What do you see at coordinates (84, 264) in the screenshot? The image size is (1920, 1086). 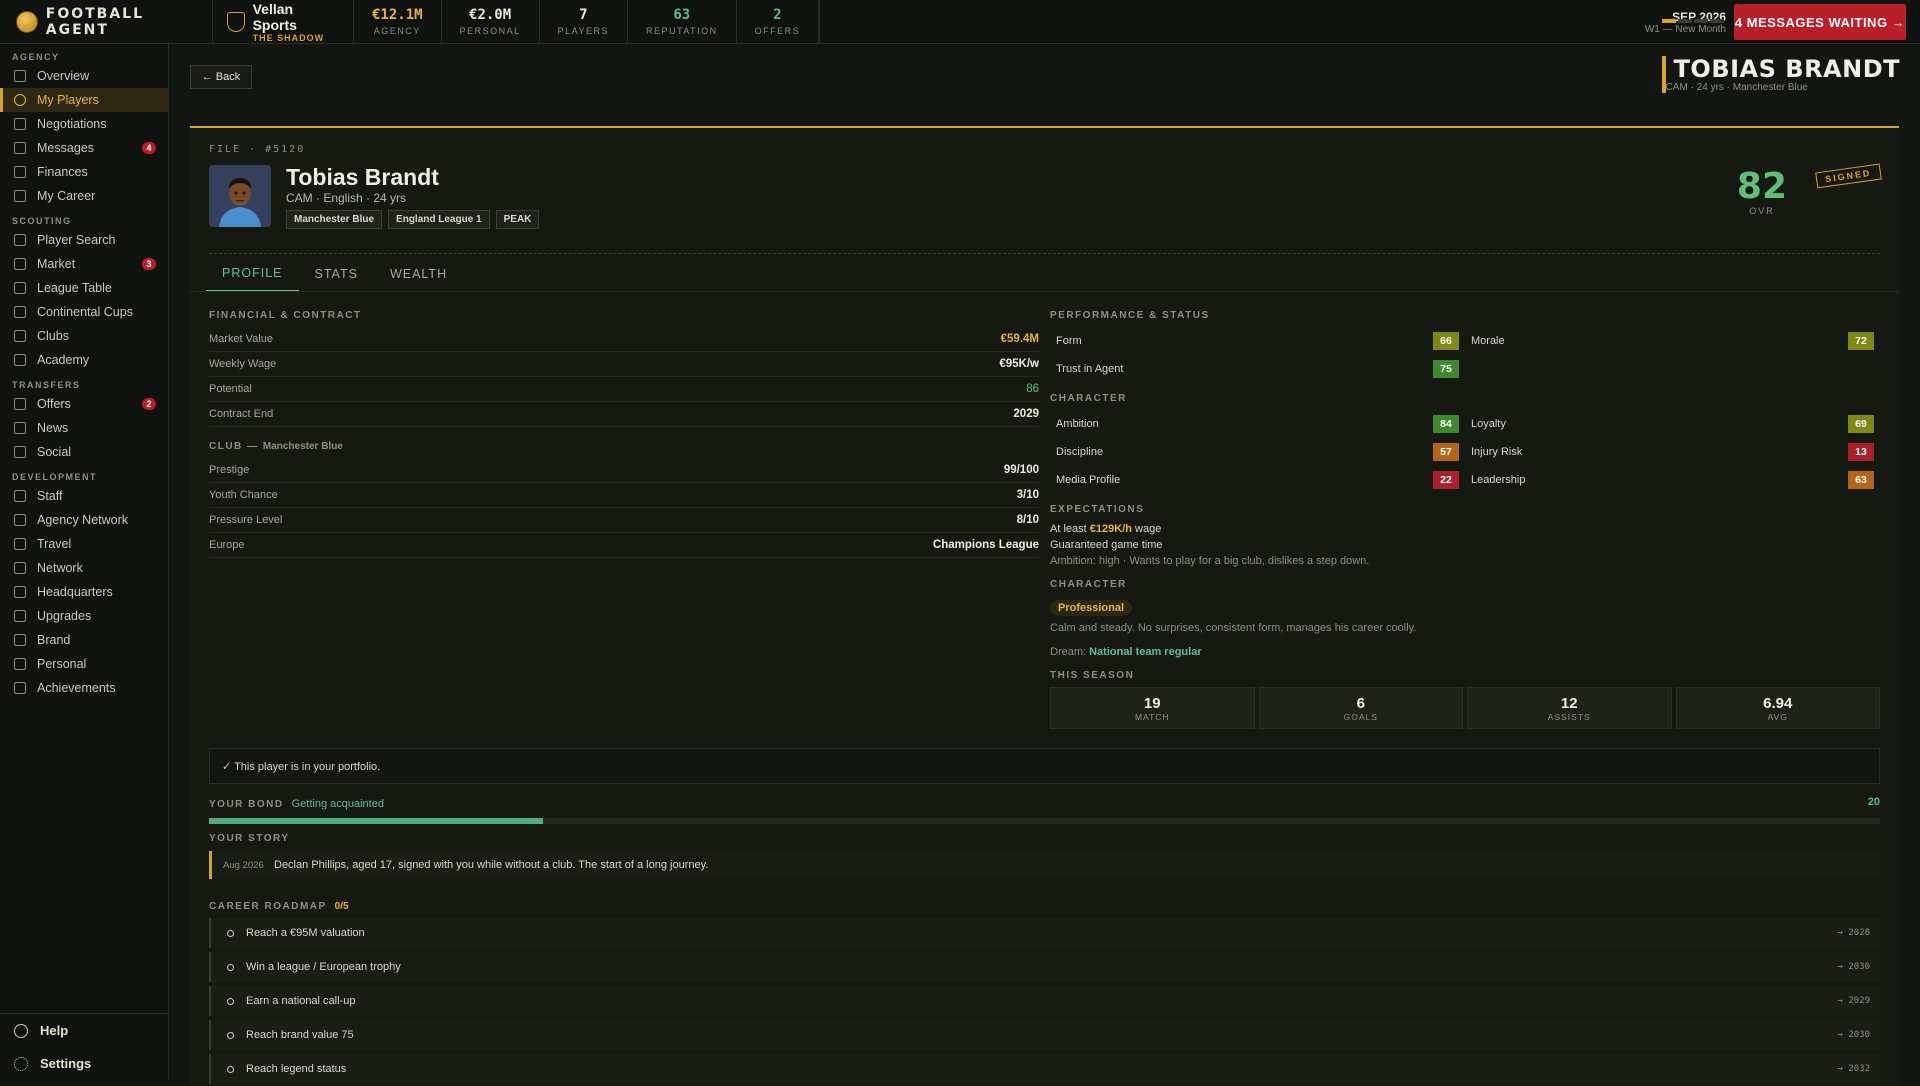 I see `sidebar-item-market: Market 3` at bounding box center [84, 264].